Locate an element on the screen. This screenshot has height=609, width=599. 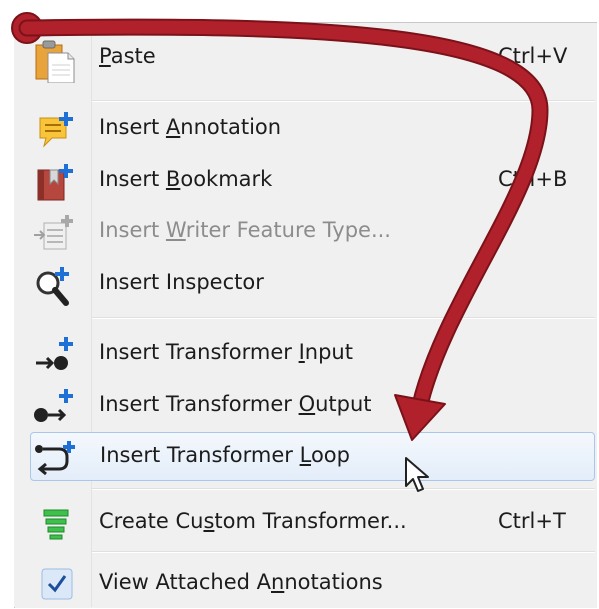
menu-item-shortcut: Ctrl+B is located at coordinates (533, 179).